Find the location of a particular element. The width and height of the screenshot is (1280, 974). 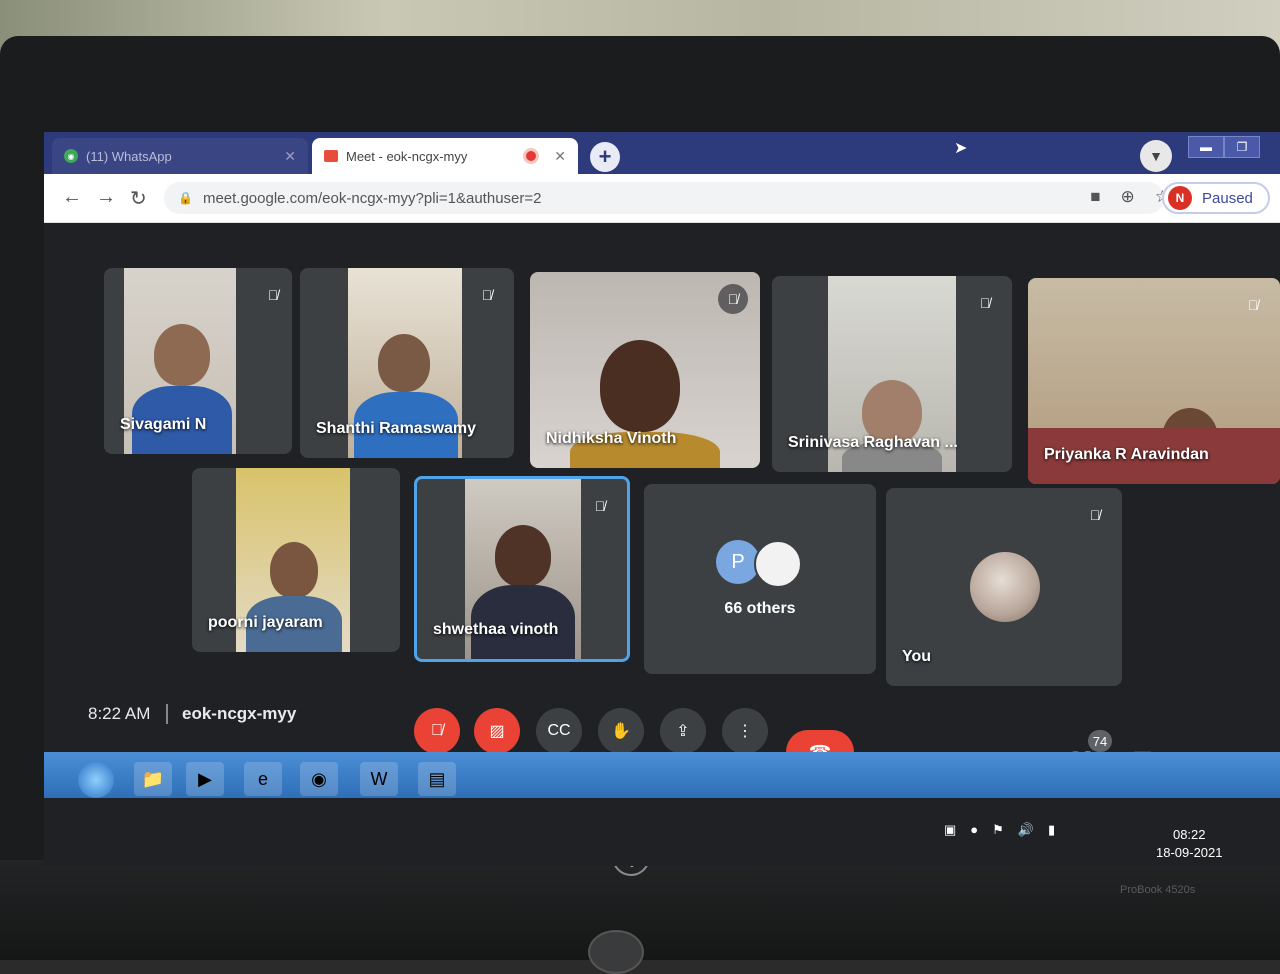

document-icon: ▤ is located at coordinates (437, 779).